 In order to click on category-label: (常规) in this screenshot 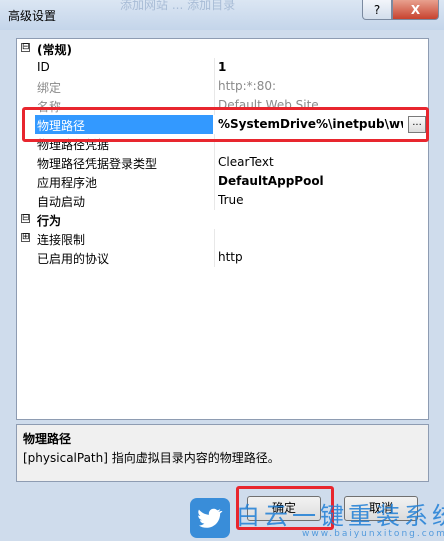, I will do `click(54, 50)`.